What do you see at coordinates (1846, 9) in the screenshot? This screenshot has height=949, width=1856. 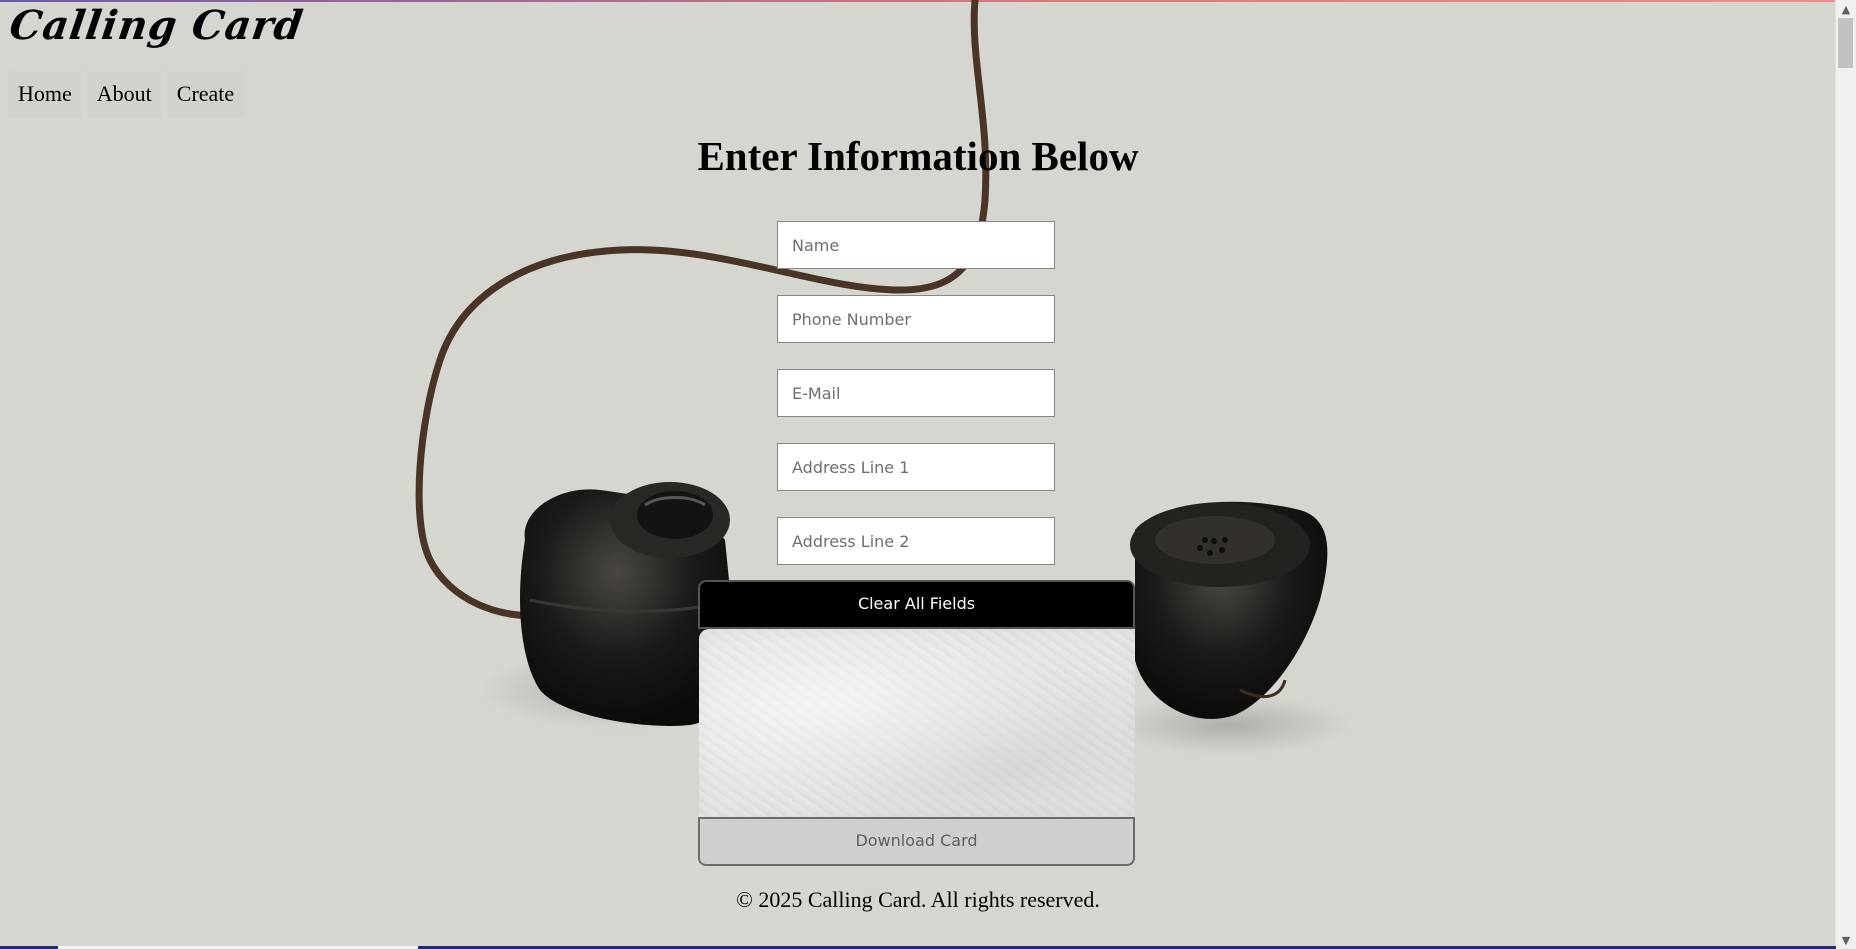 I see `chevron-up-icon: ▲` at bounding box center [1846, 9].